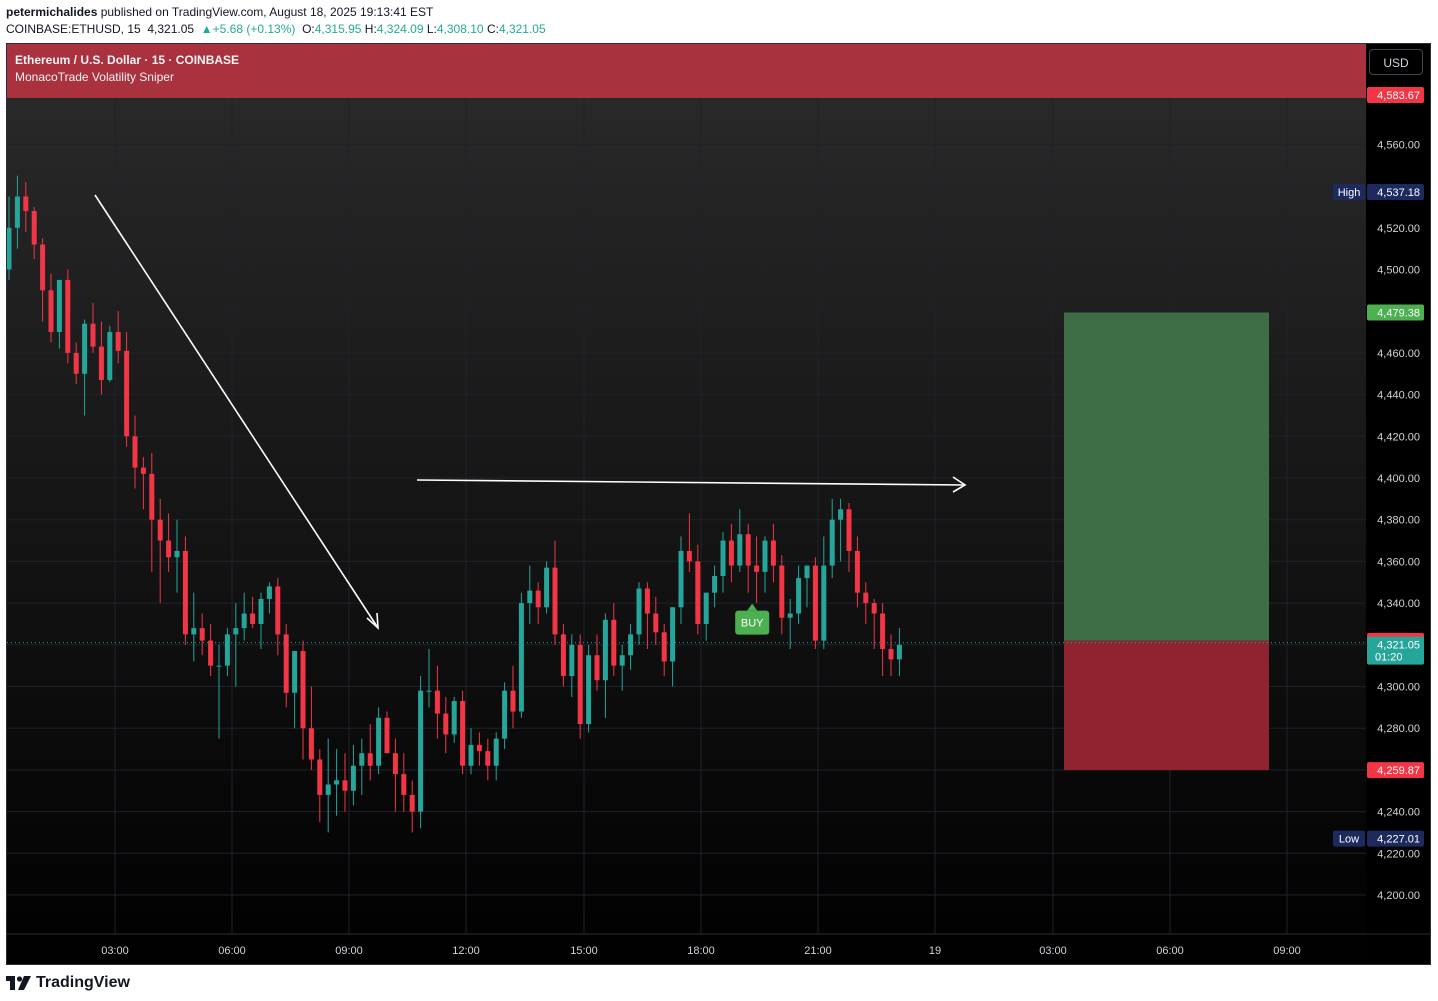 This screenshot has width=1438, height=1001. I want to click on time-tick-label: 19, so click(935, 951).